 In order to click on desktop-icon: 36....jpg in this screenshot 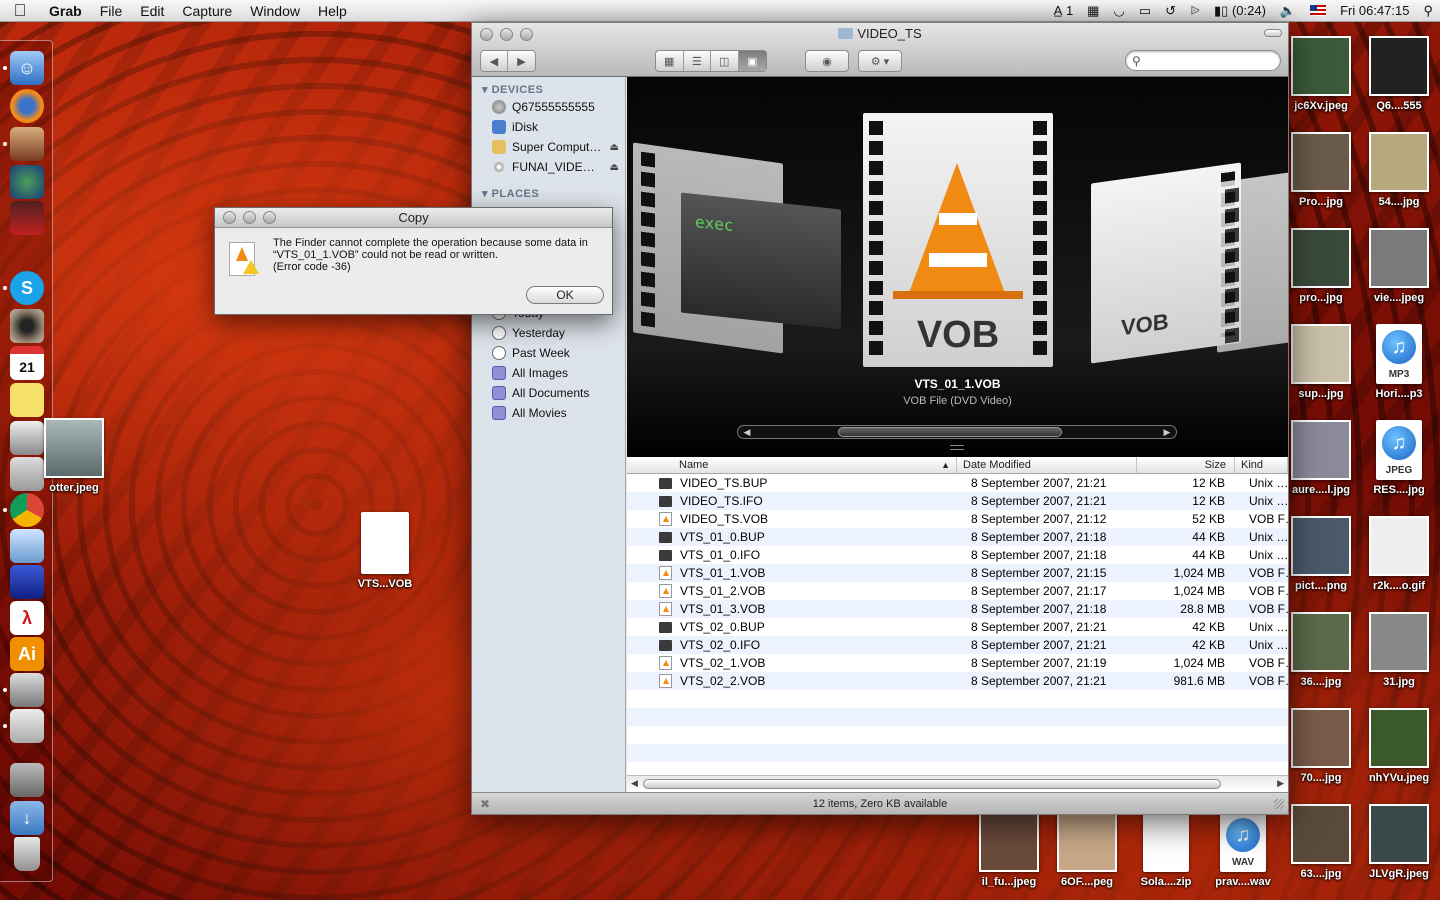, I will do `click(1321, 650)`.